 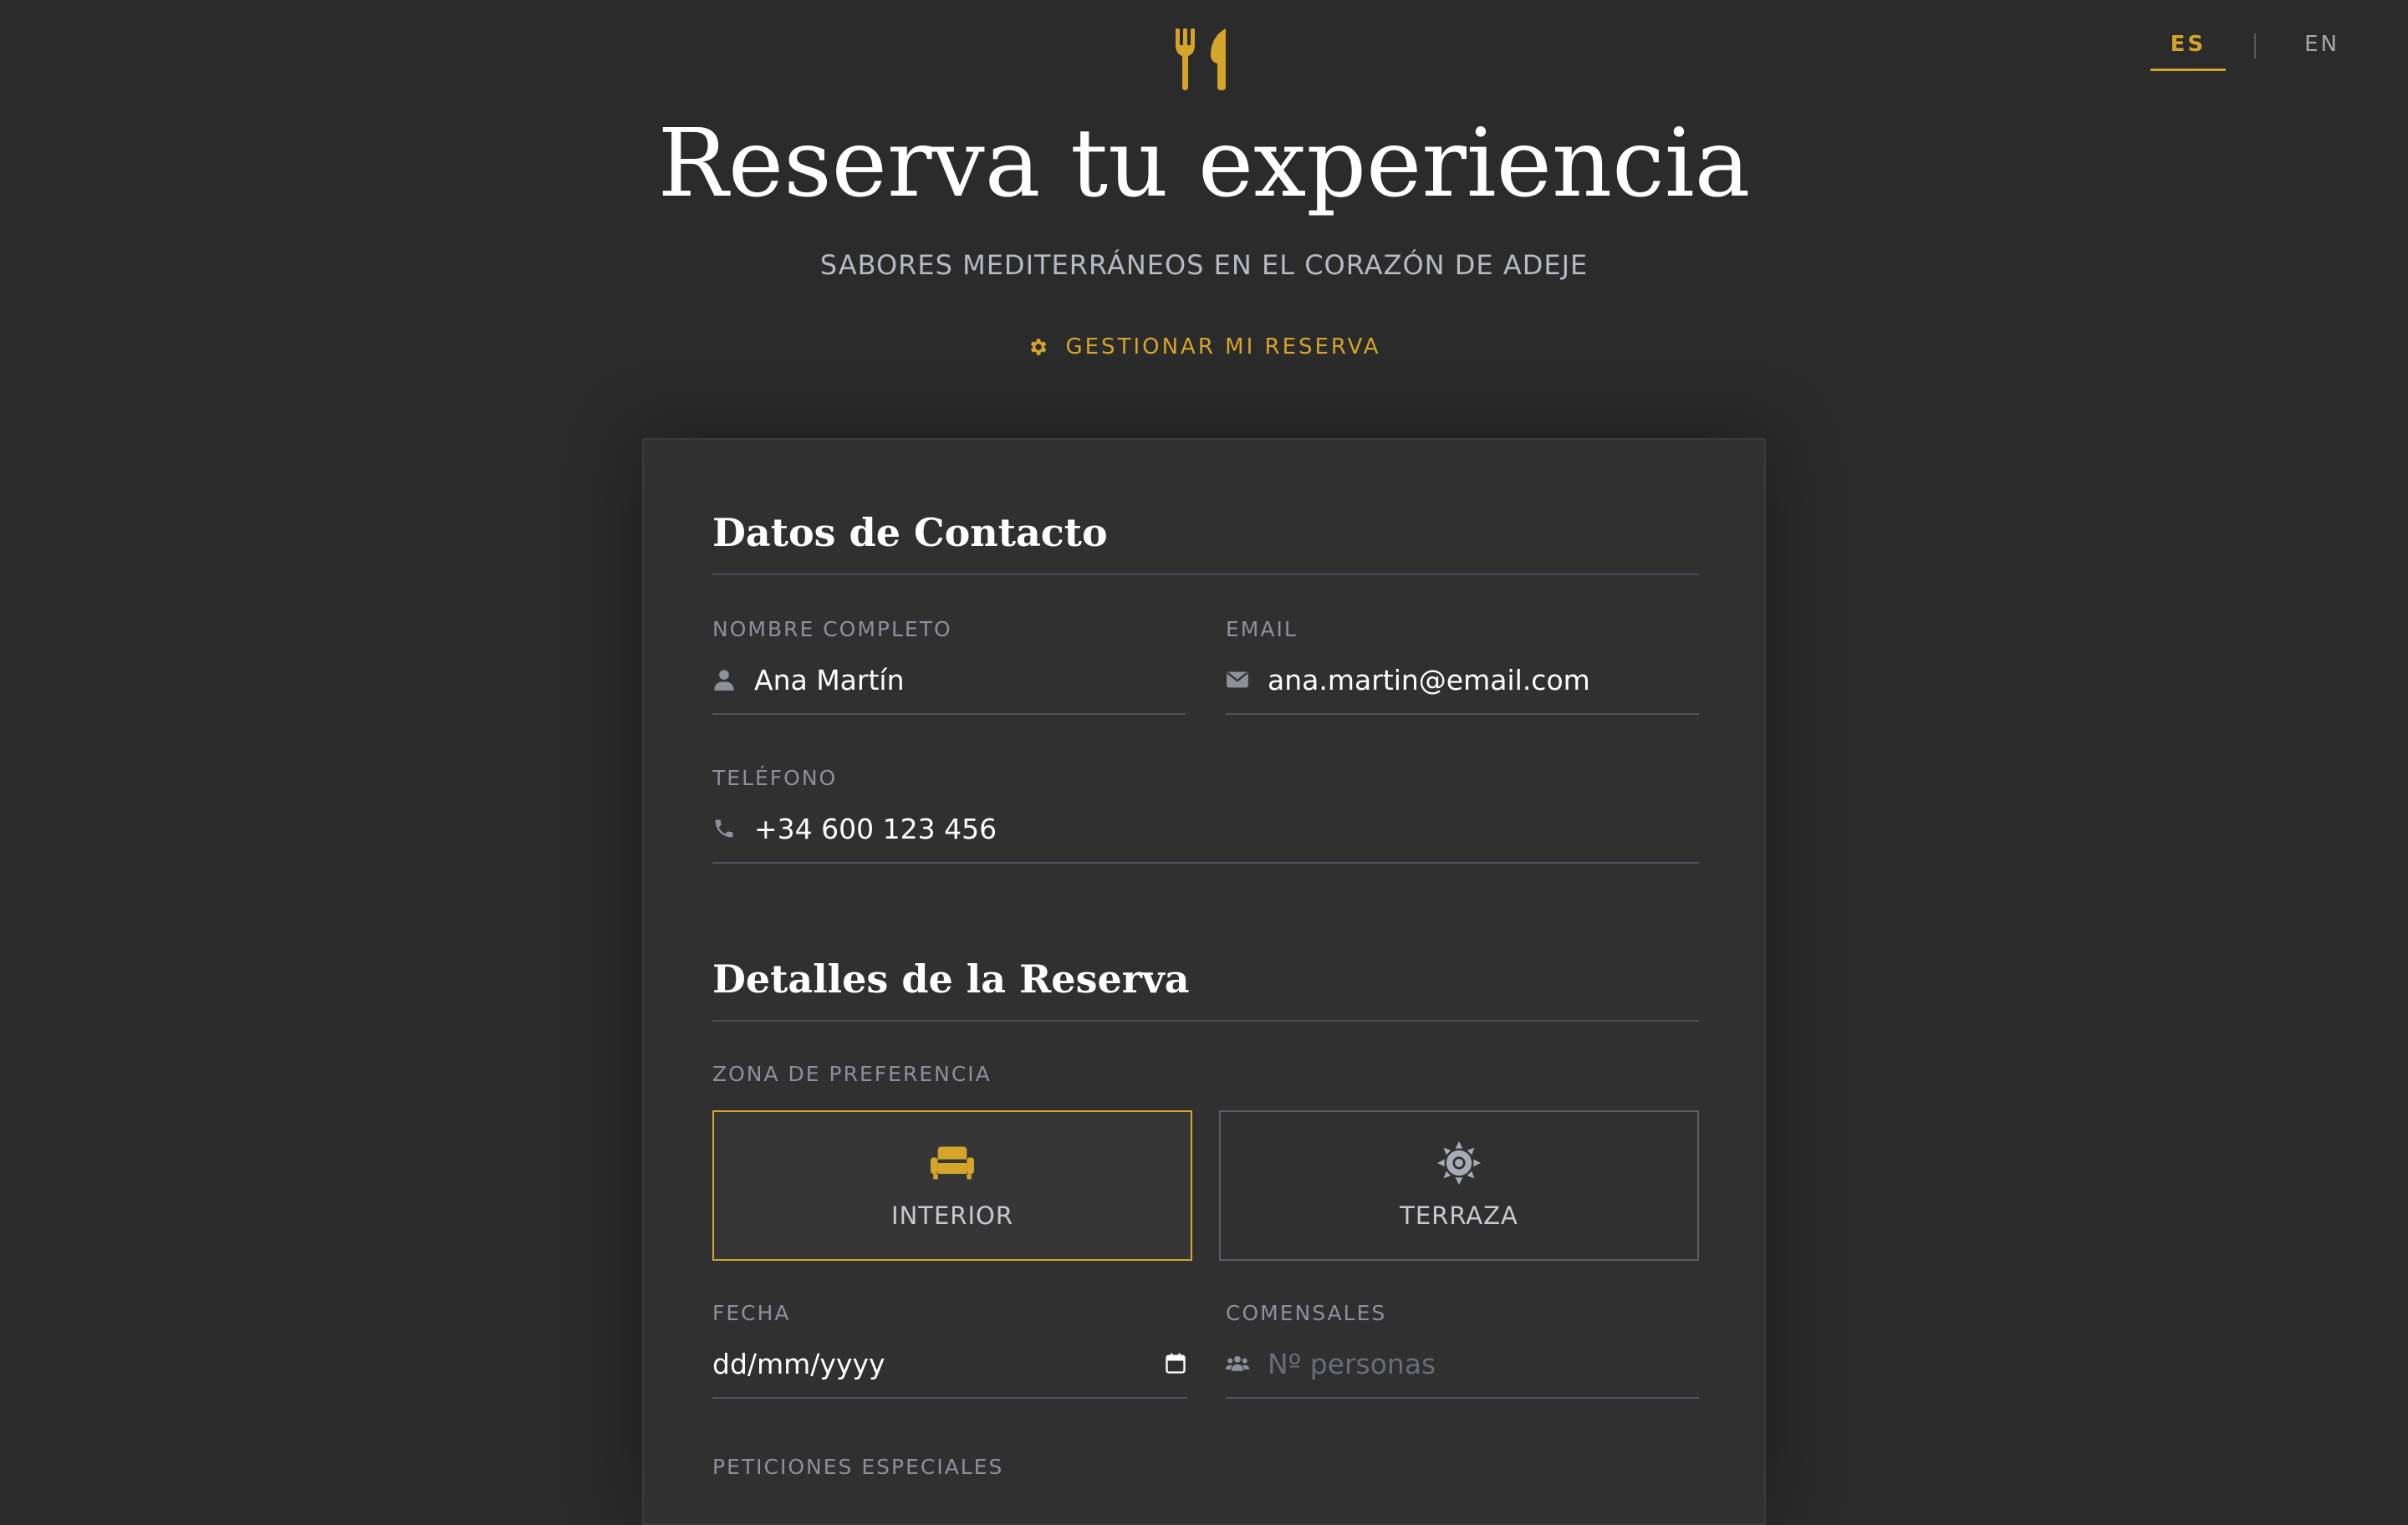 I want to click on user-icon, so click(x=724, y=680).